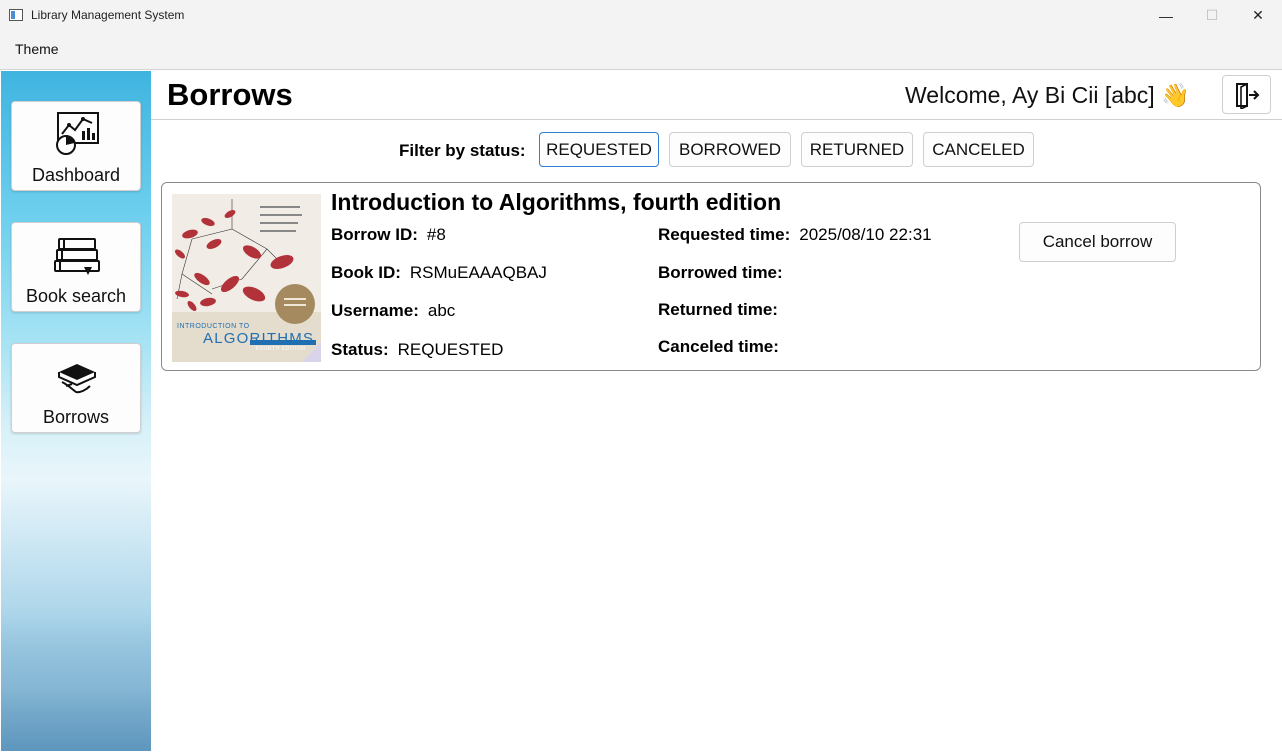 Image resolution: width=1282 pixels, height=752 pixels. Describe the element at coordinates (450, 349) in the screenshot. I see `status-value: REQUESTED` at that location.